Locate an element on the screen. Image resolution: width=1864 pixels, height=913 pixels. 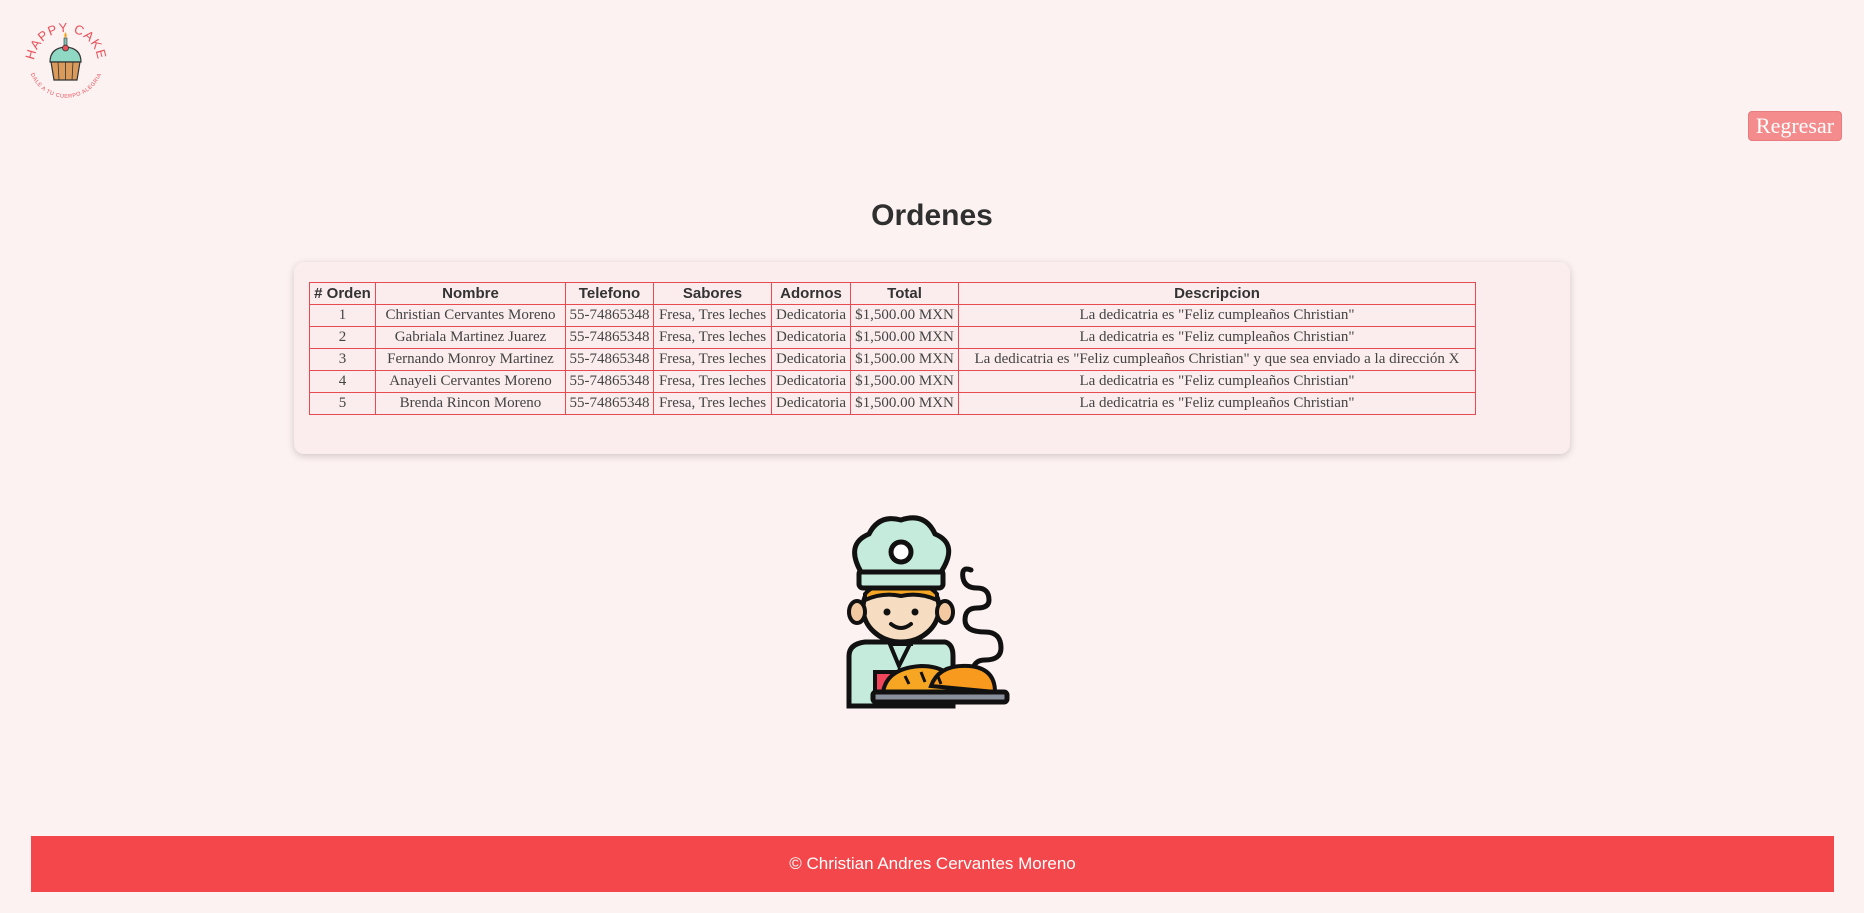
cell-nombre: Gabriala Martinez Juarez is located at coordinates (470, 337).